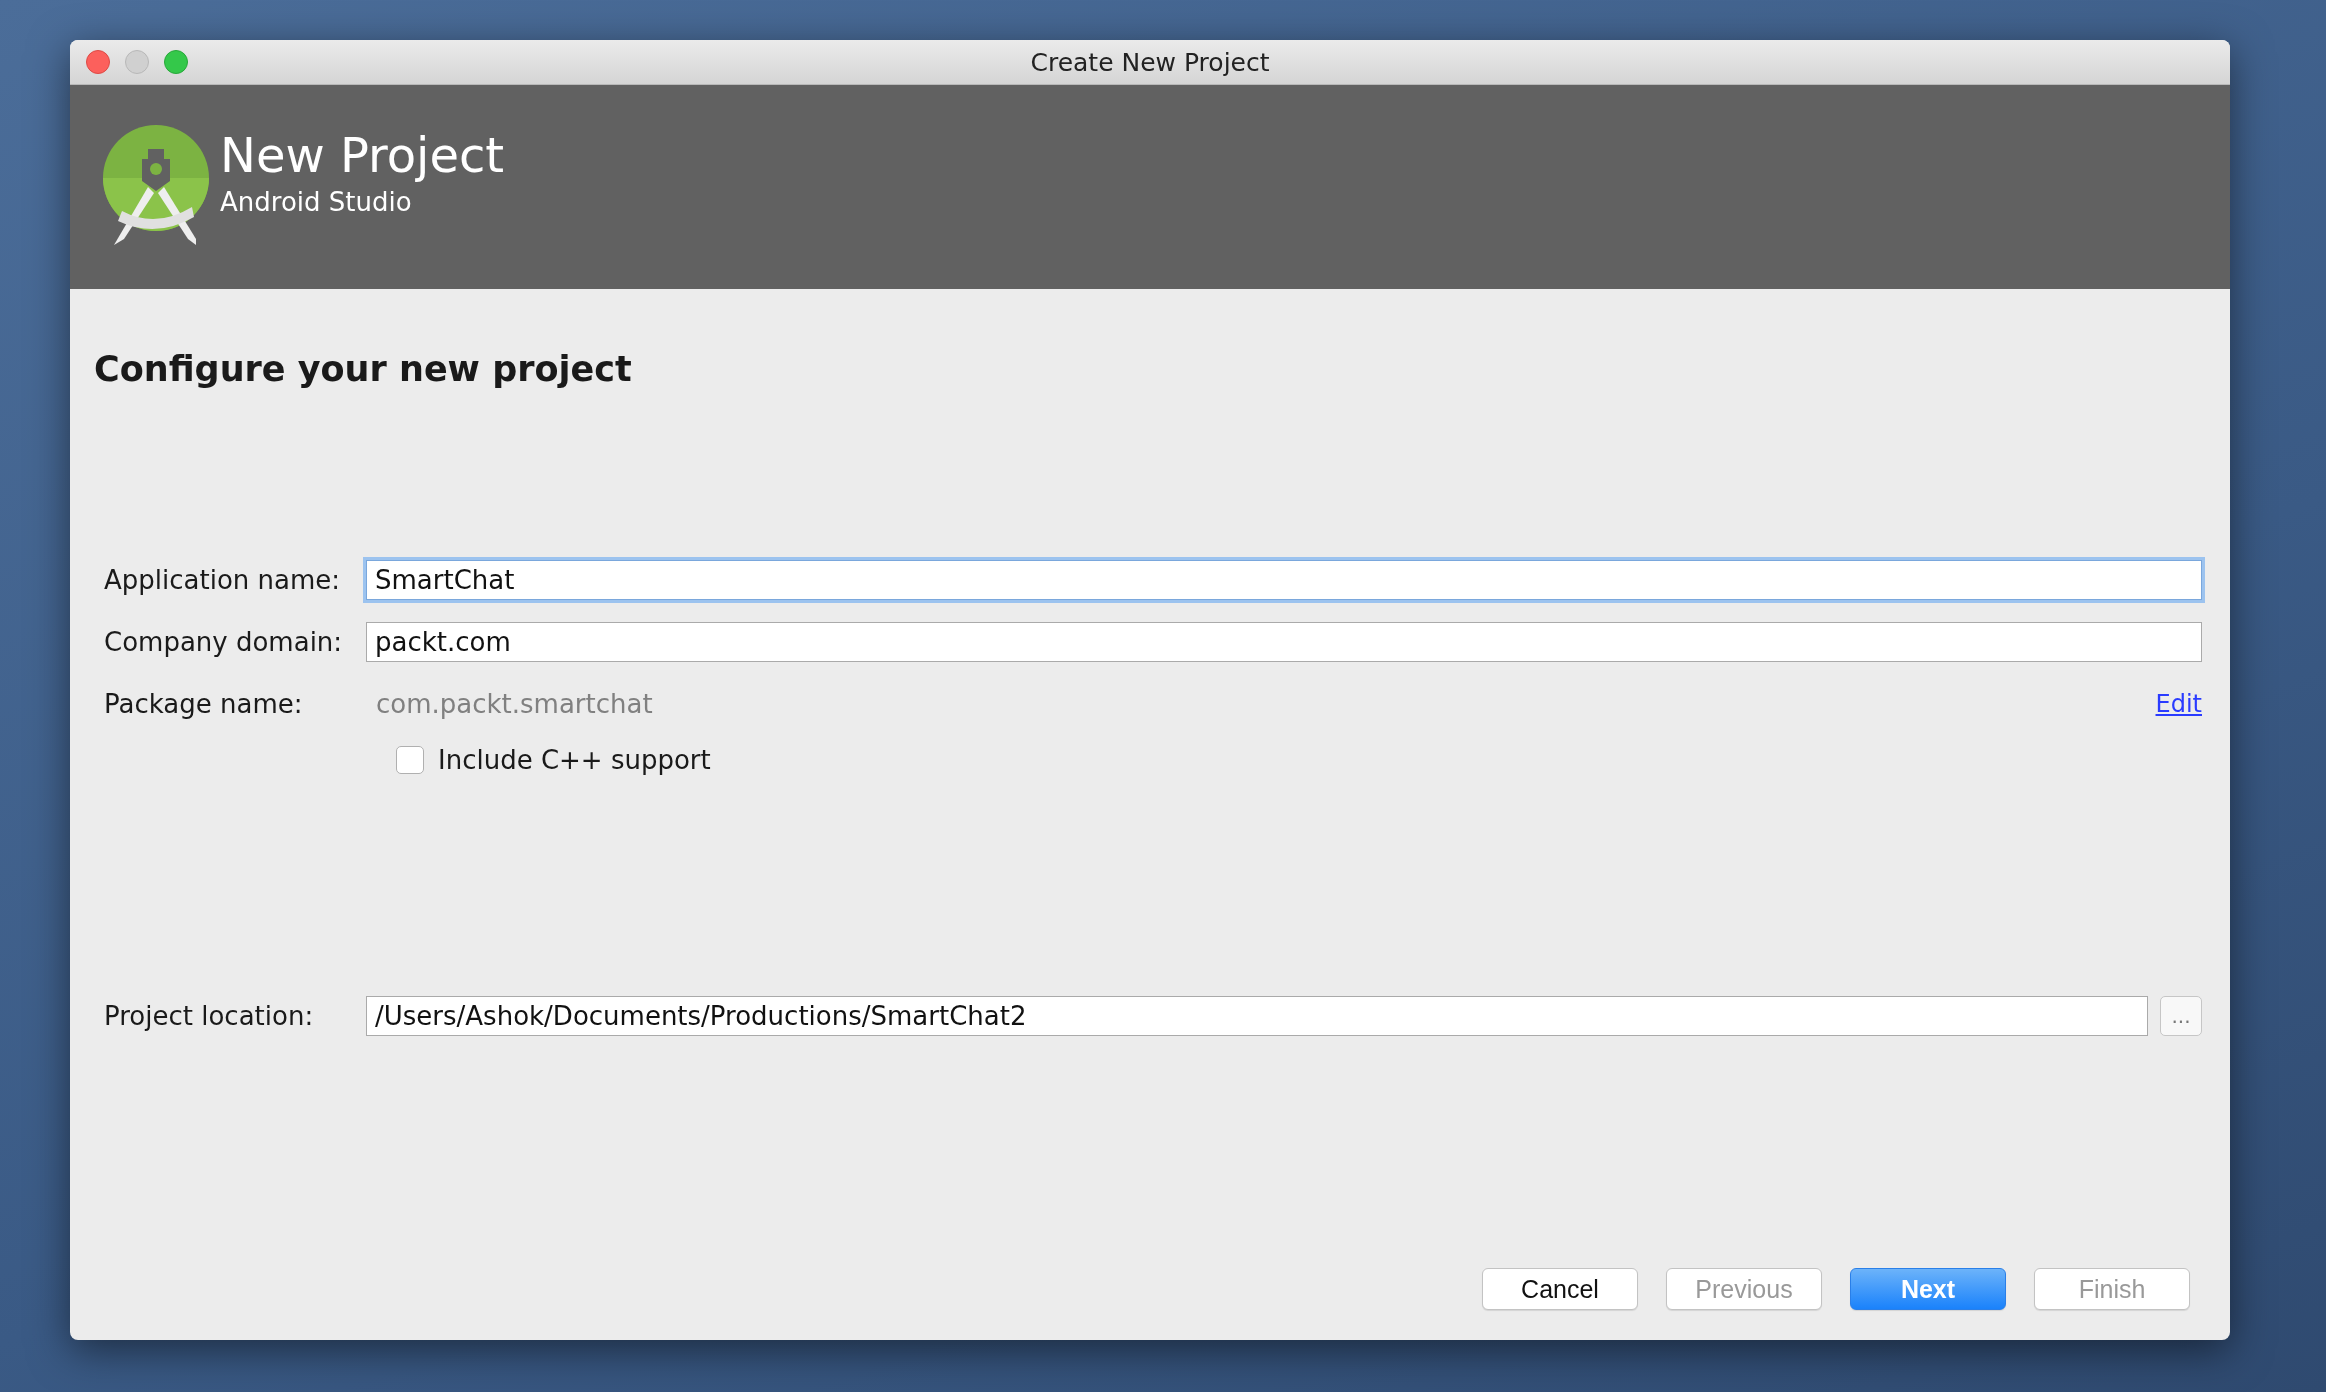 The image size is (2326, 1392). What do you see at coordinates (1150, 62) in the screenshot?
I see `window-title: Create New Project` at bounding box center [1150, 62].